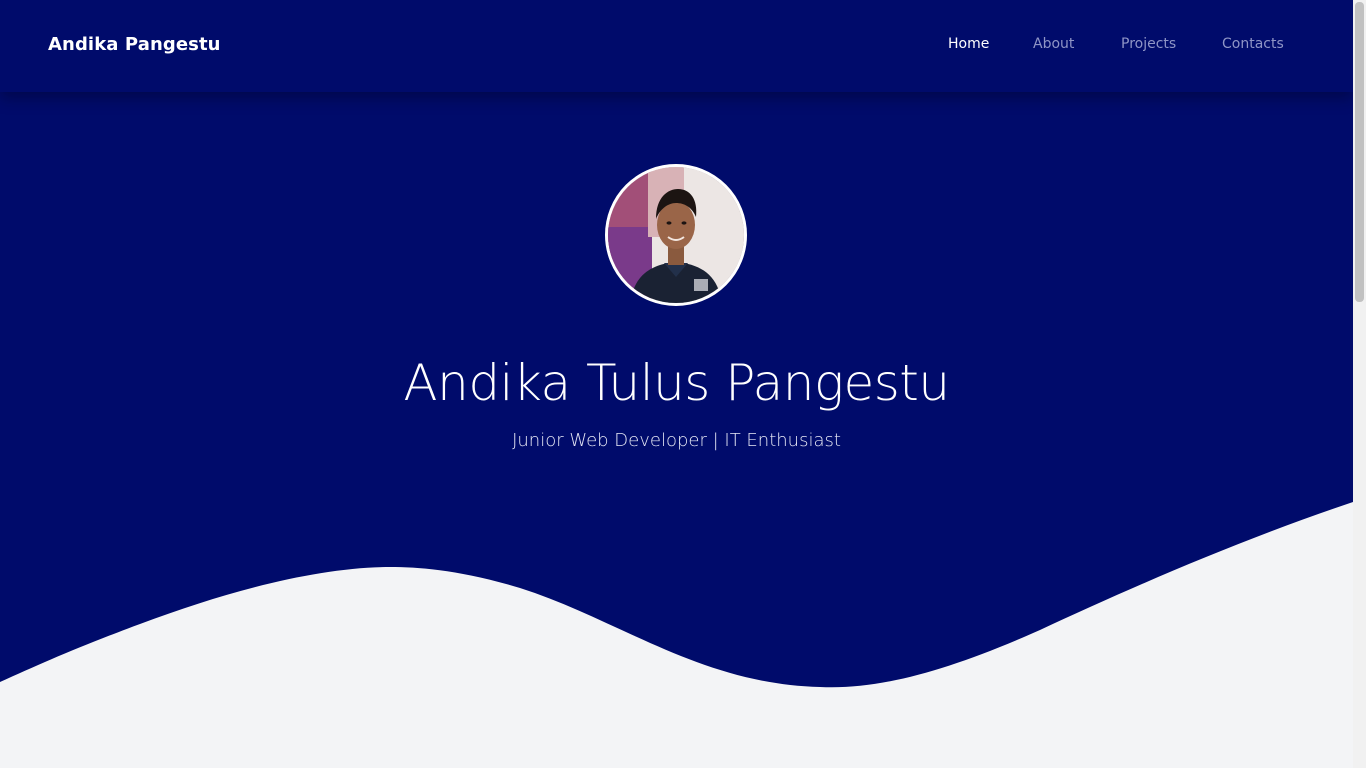 This screenshot has height=768, width=1366. Describe the element at coordinates (1053, 44) in the screenshot. I see `nav-link-about: About` at that location.